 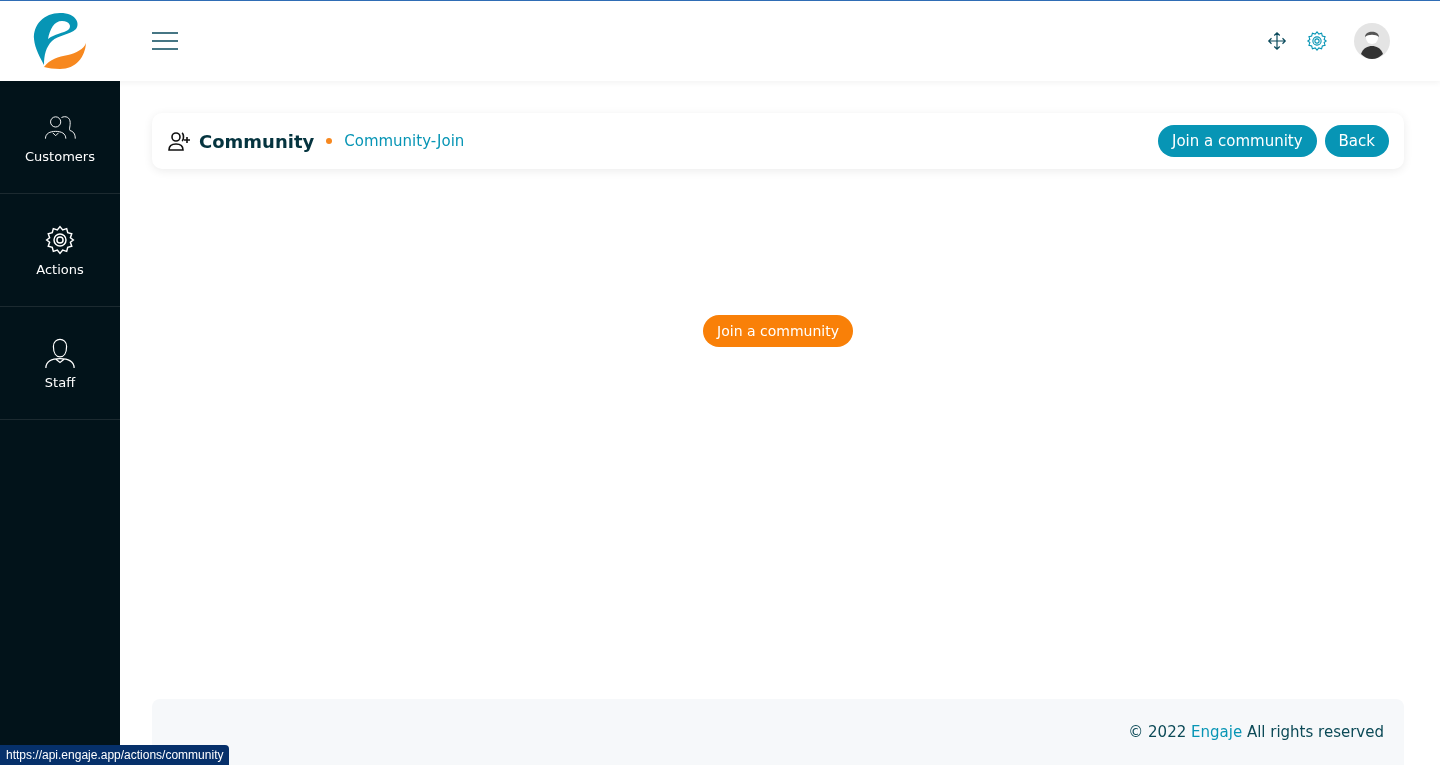 I want to click on person-icon, so click(x=60, y=352).